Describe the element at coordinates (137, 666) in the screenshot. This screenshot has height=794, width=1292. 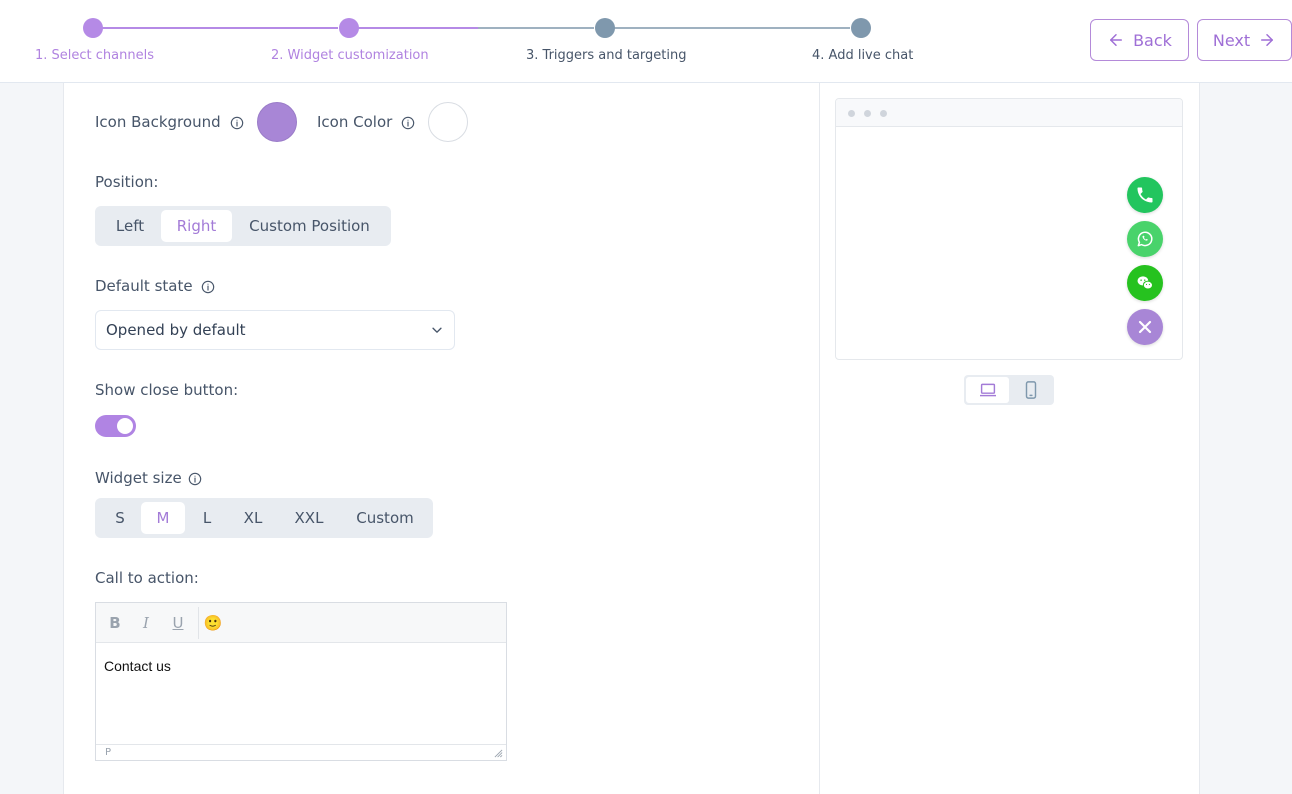
I see `editor-content: Contact us` at that location.